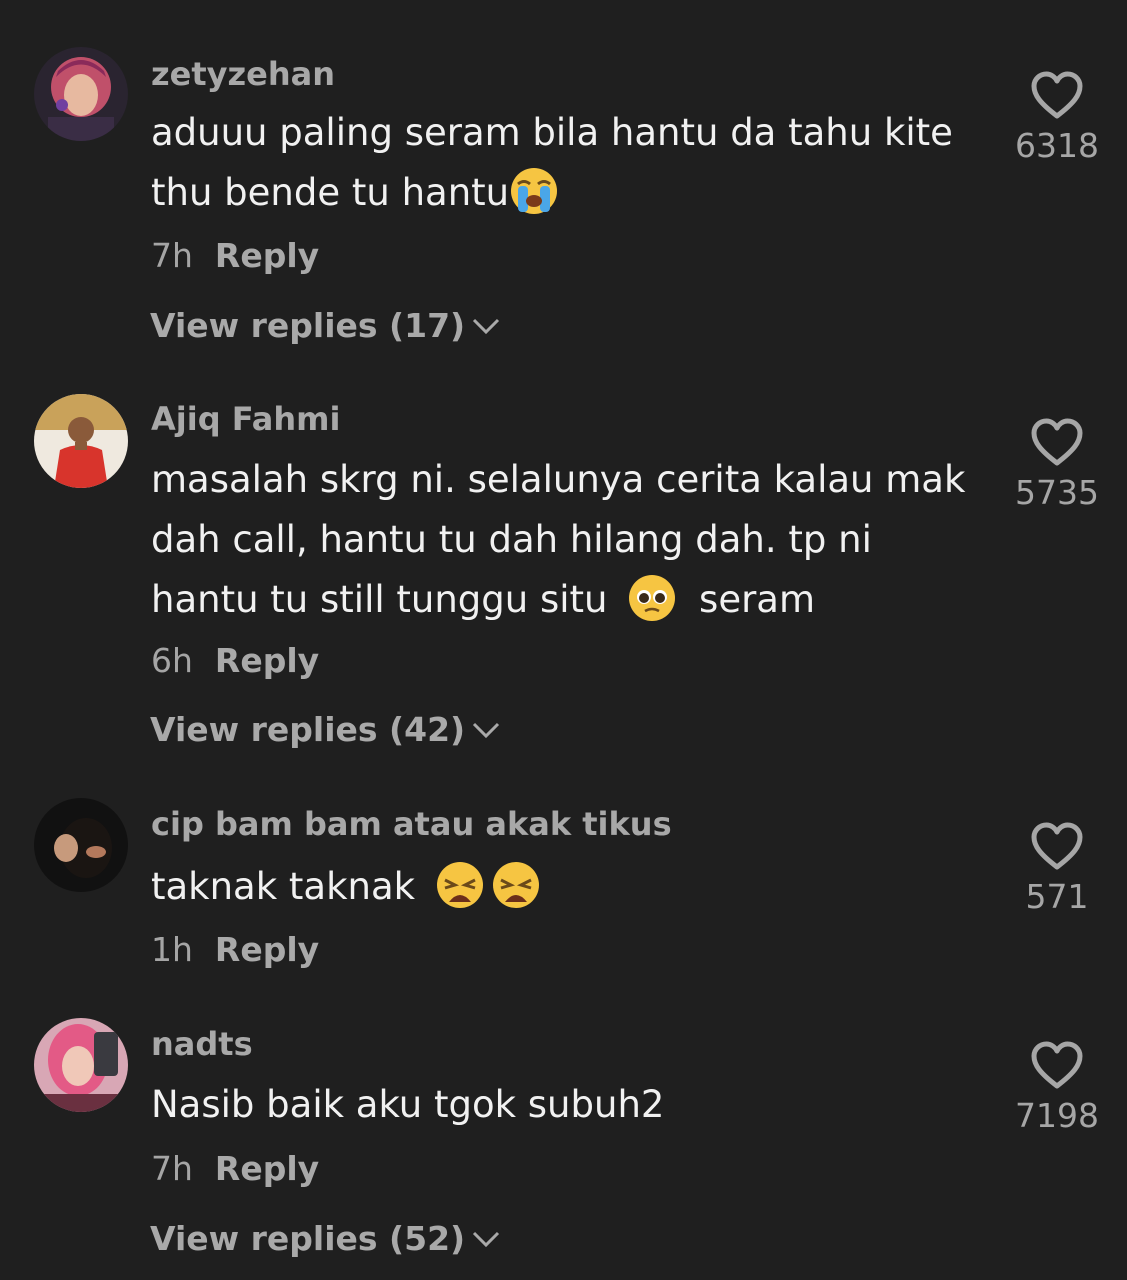 This screenshot has height=1280, width=1127. Describe the element at coordinates (511, 539) in the screenshot. I see `comment-line: dah call, hantu tu dah hilang dah. tp ni` at that location.